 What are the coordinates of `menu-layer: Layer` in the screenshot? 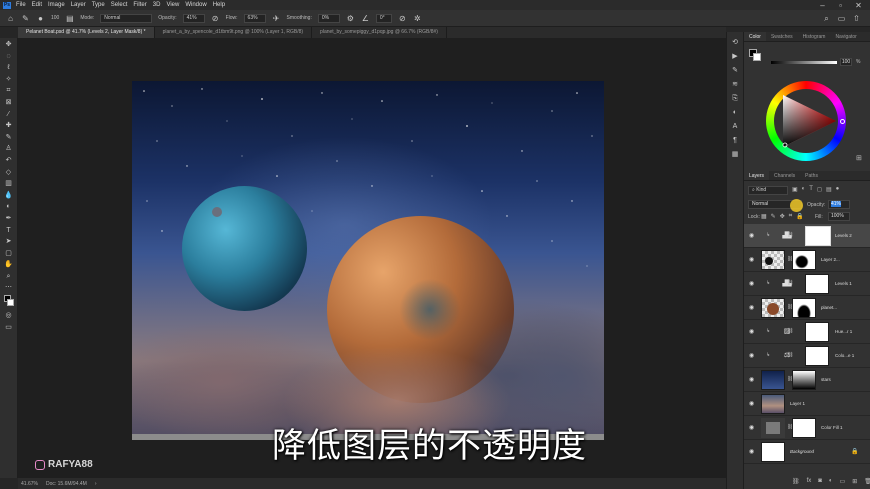 It's located at (78, 5).